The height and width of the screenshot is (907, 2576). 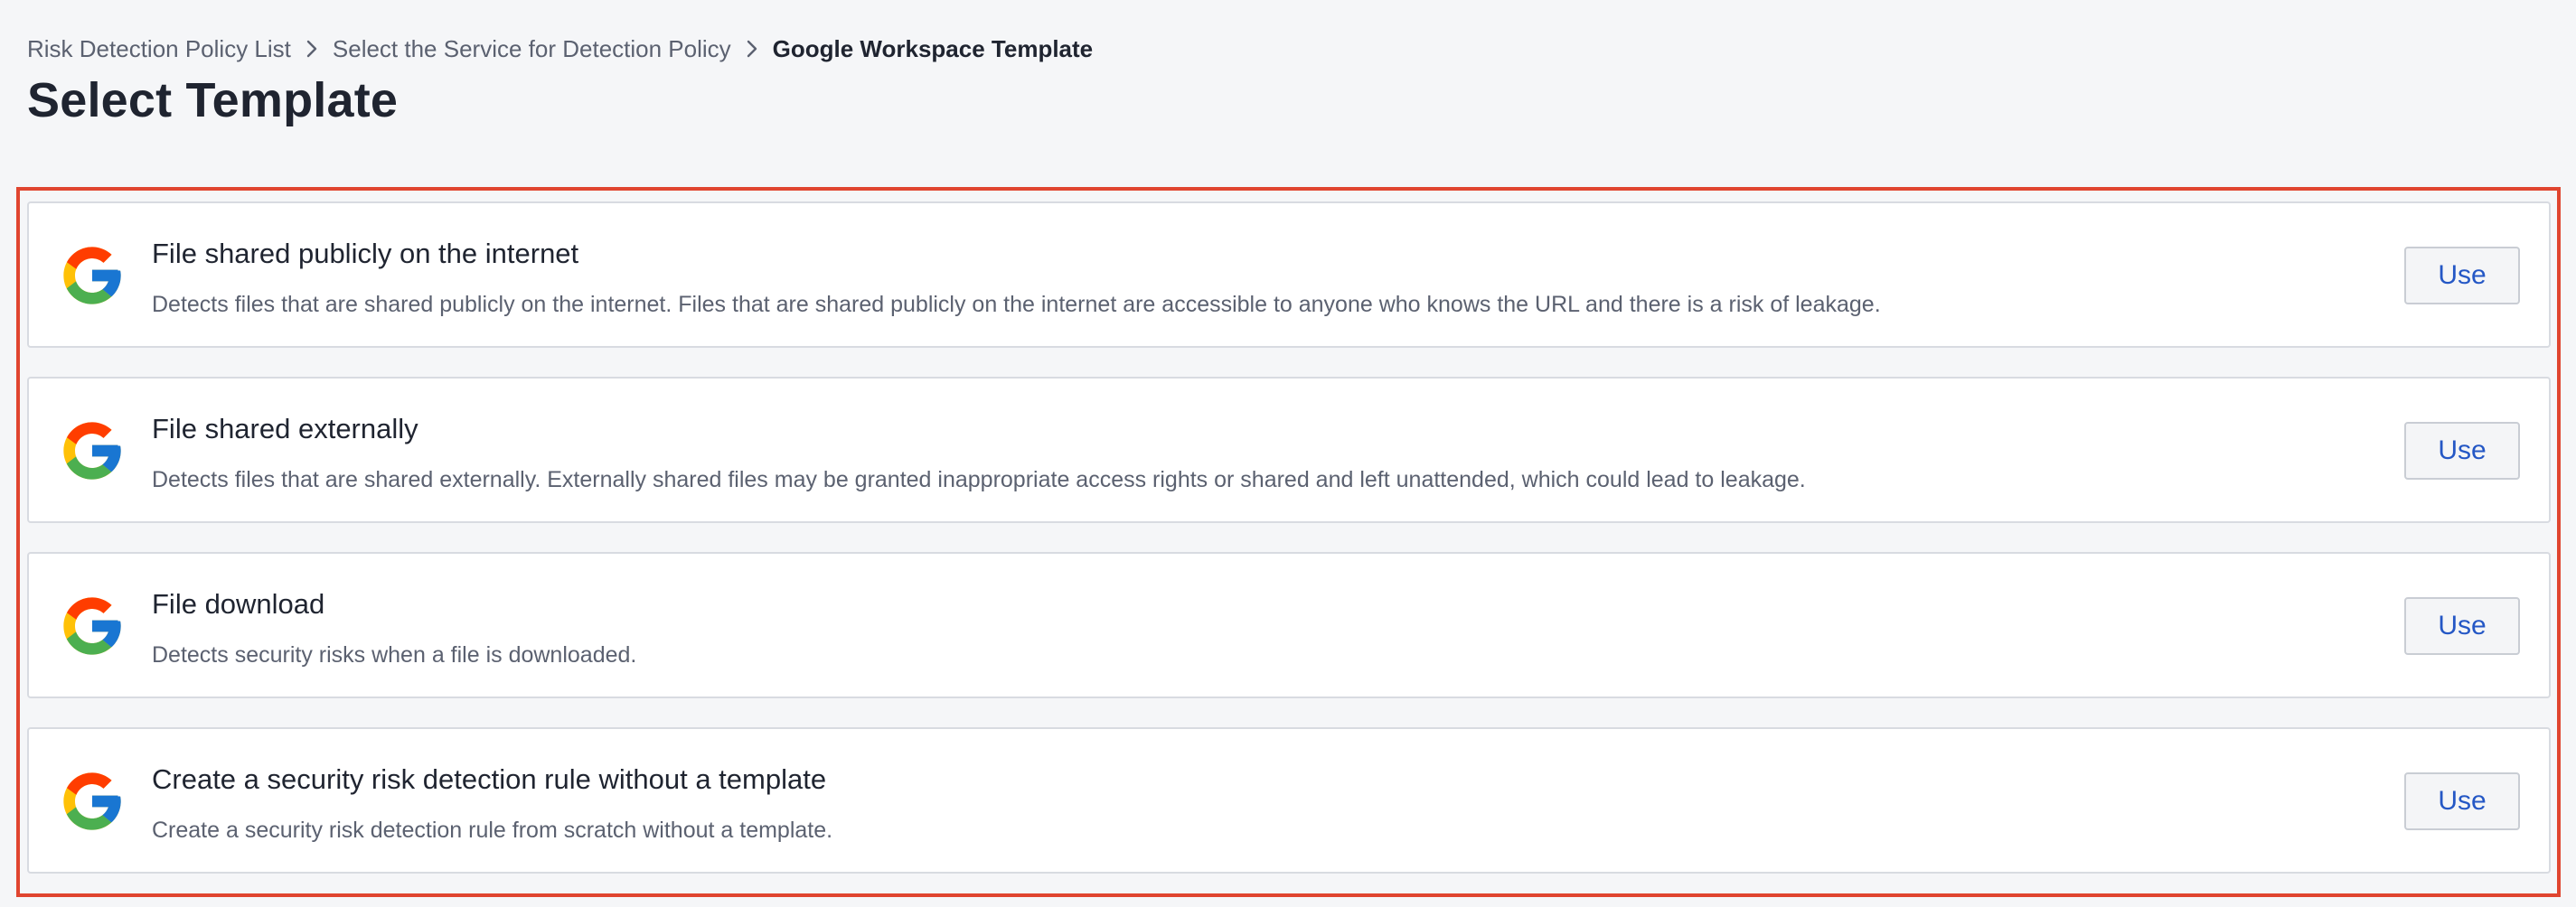 I want to click on breadcrumb-item-current: Google Workspace Template, so click(x=933, y=48).